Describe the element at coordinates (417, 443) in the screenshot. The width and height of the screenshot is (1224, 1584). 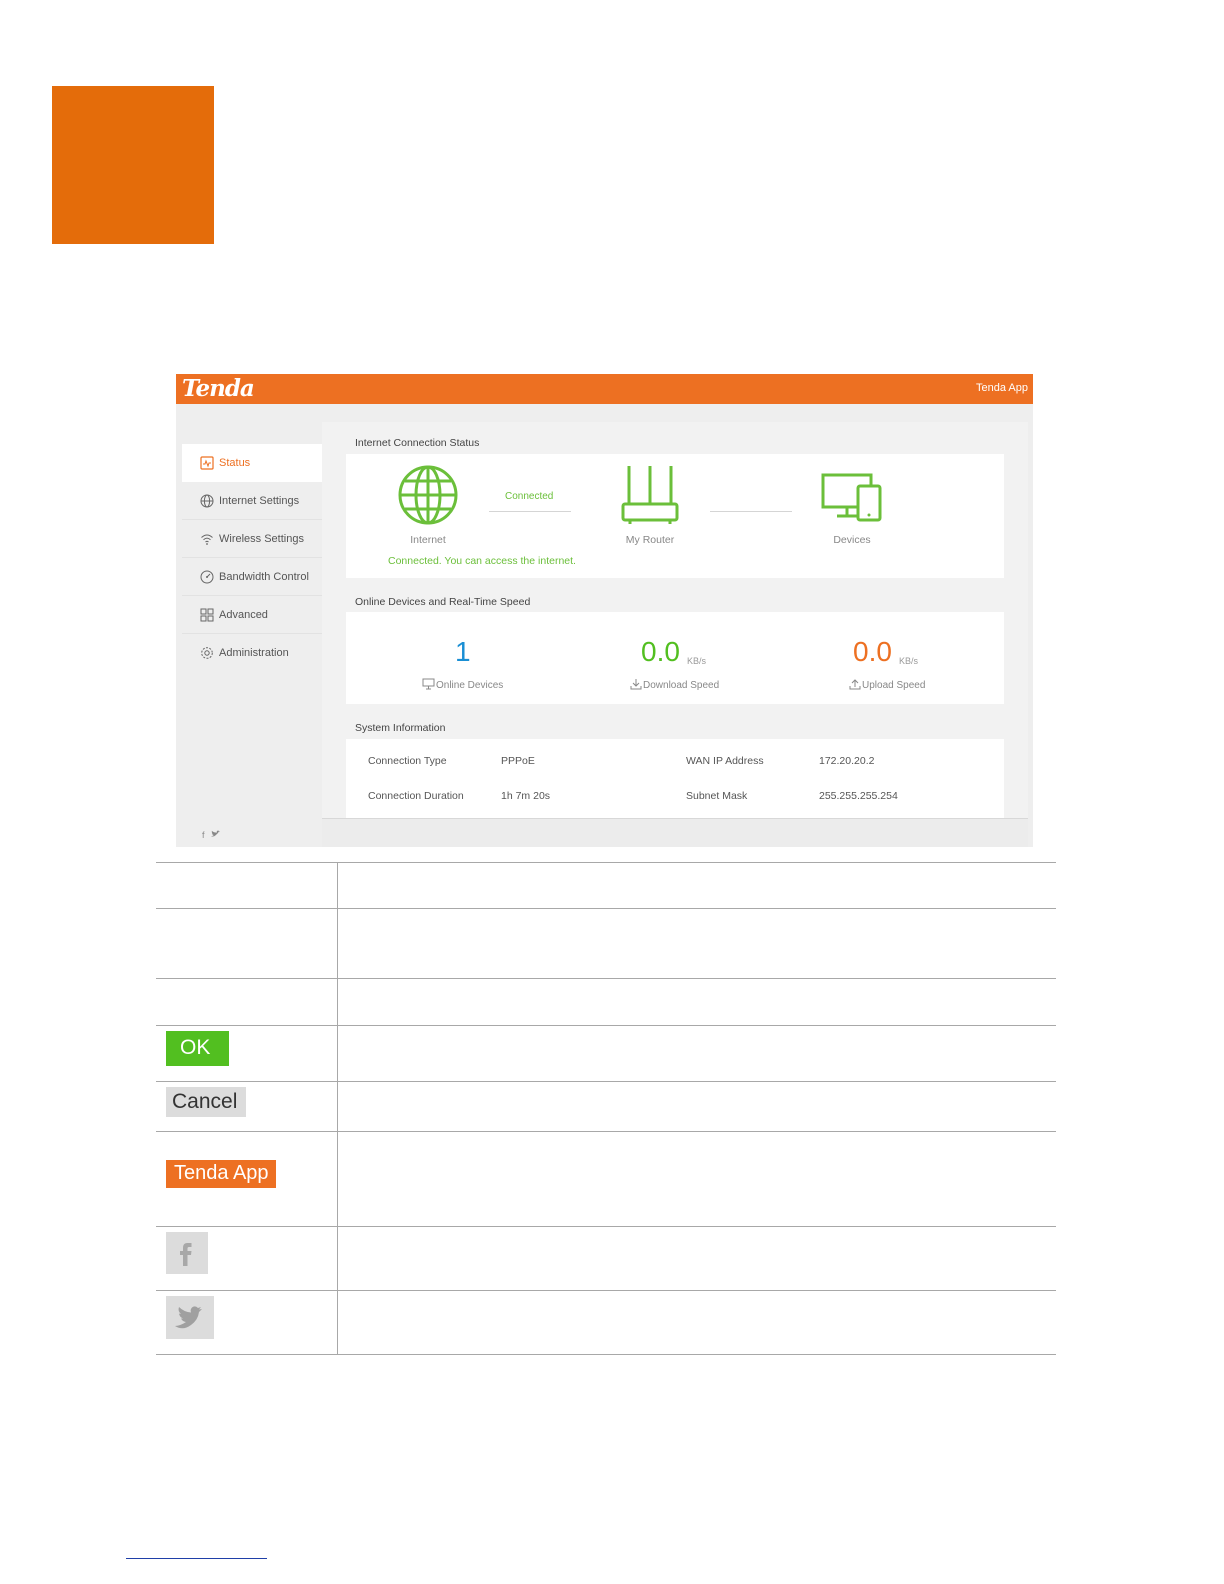
I see `internet-status-title: Internet Connection Status` at that location.